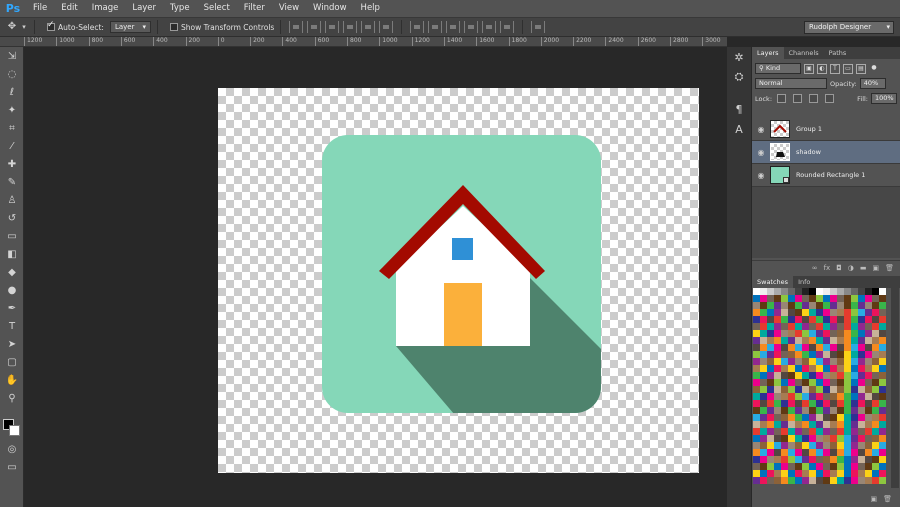 The height and width of the screenshot is (507, 900). Describe the element at coordinates (12, 344) in the screenshot. I see `path-selection-tool-icon: ➤` at that location.